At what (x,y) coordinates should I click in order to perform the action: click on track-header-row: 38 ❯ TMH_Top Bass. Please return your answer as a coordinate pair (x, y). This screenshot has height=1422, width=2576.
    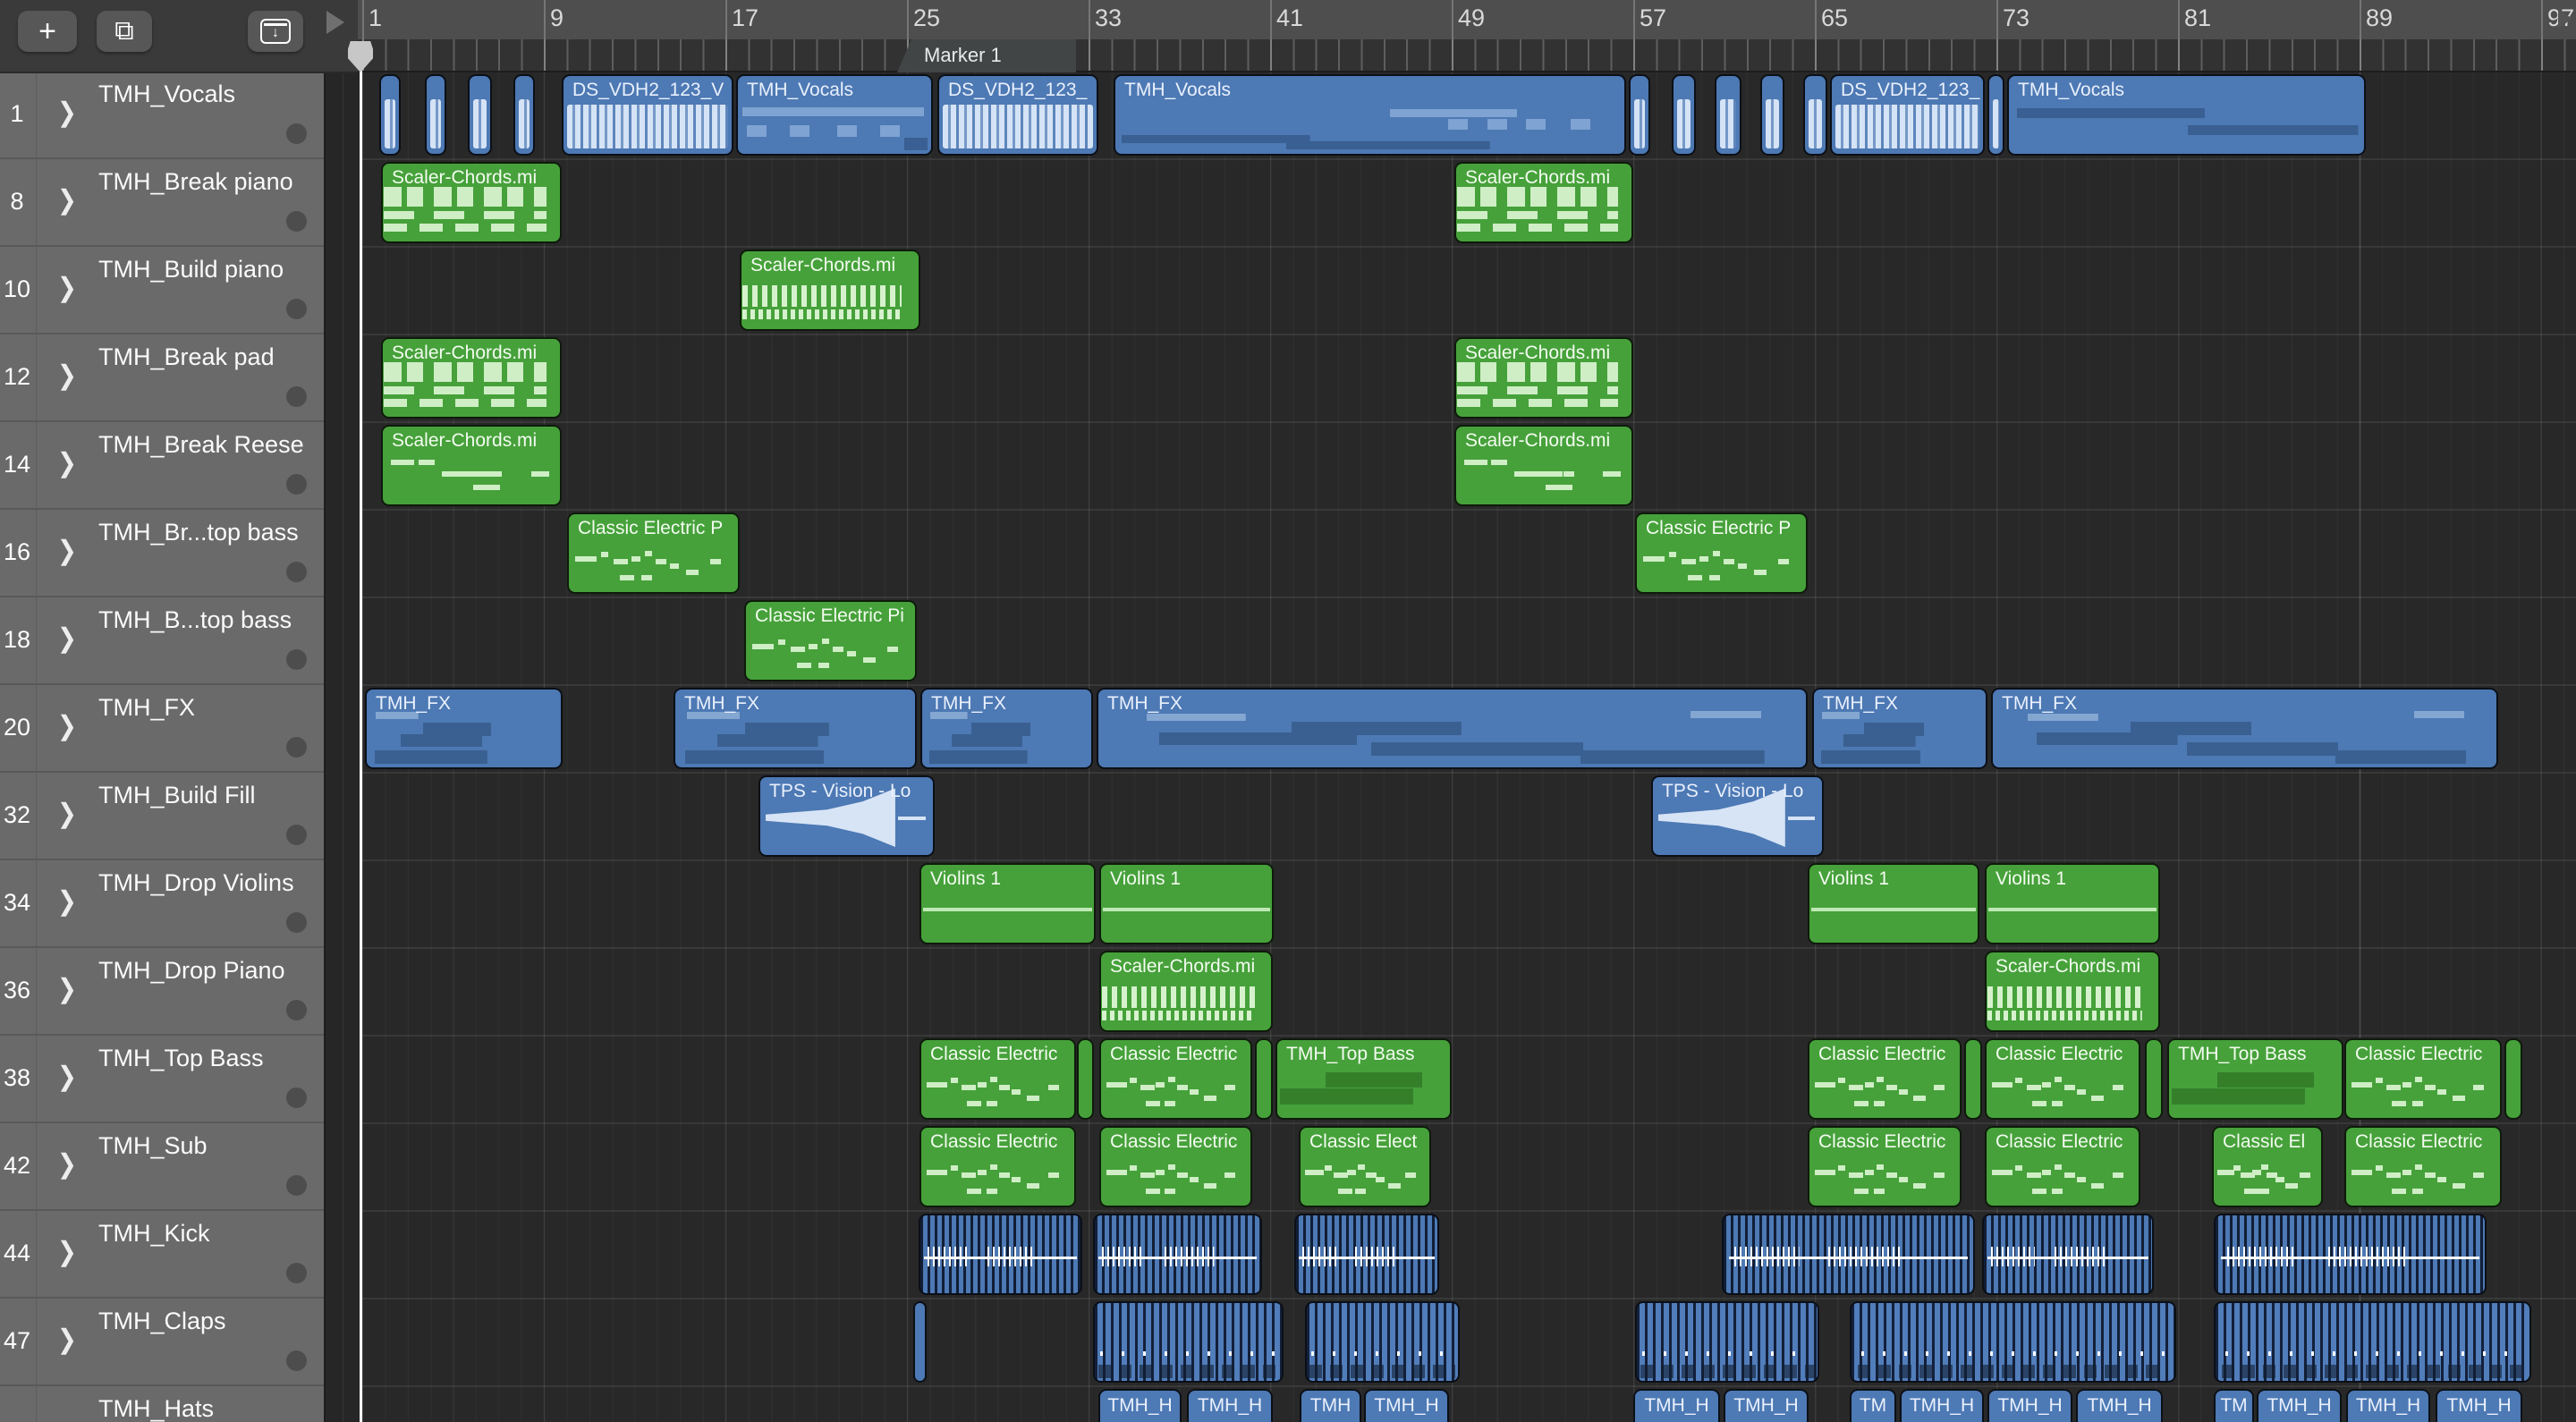
    Looking at the image, I should click on (162, 1079).